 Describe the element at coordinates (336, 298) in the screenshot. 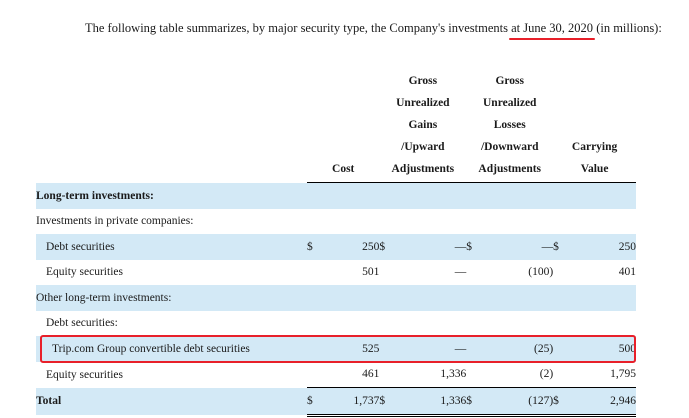

I see `row-other-long-term: Other long-term investments:` at that location.